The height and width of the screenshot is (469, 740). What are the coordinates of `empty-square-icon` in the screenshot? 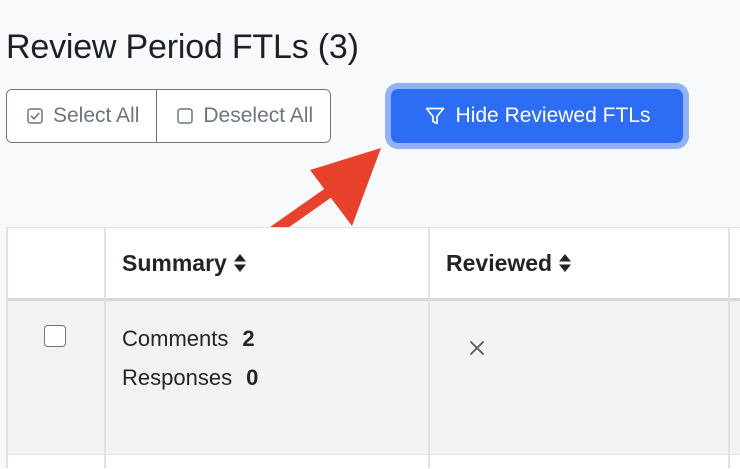 It's located at (185, 116).